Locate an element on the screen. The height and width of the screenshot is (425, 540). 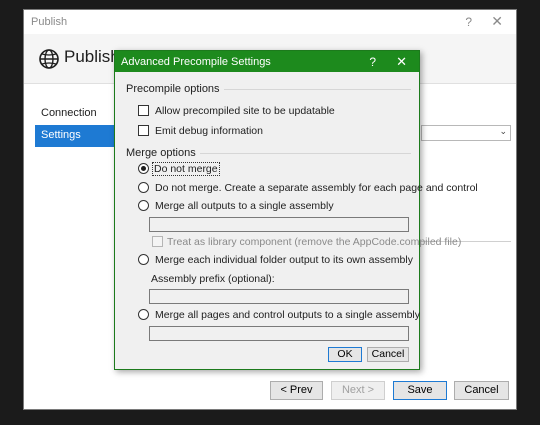
page-title: Publish is located at coordinates (92, 56).